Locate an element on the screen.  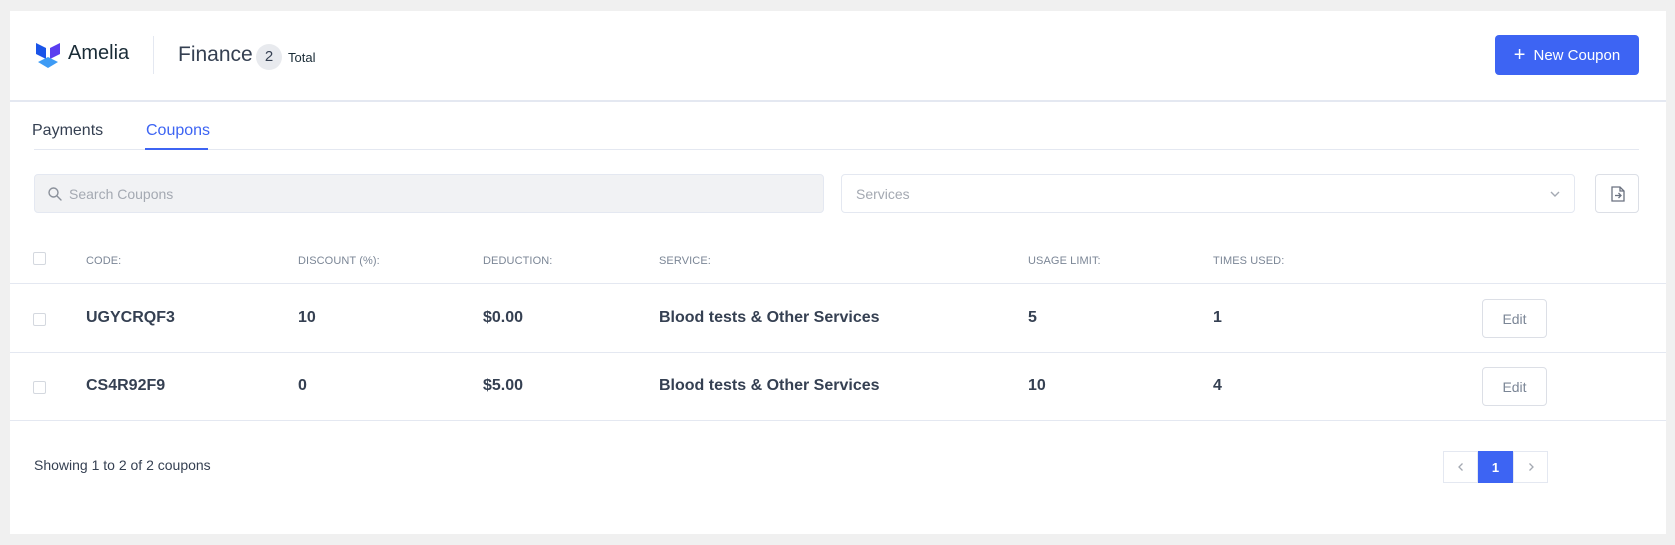
services-placeholder: Services is located at coordinates (883, 194).